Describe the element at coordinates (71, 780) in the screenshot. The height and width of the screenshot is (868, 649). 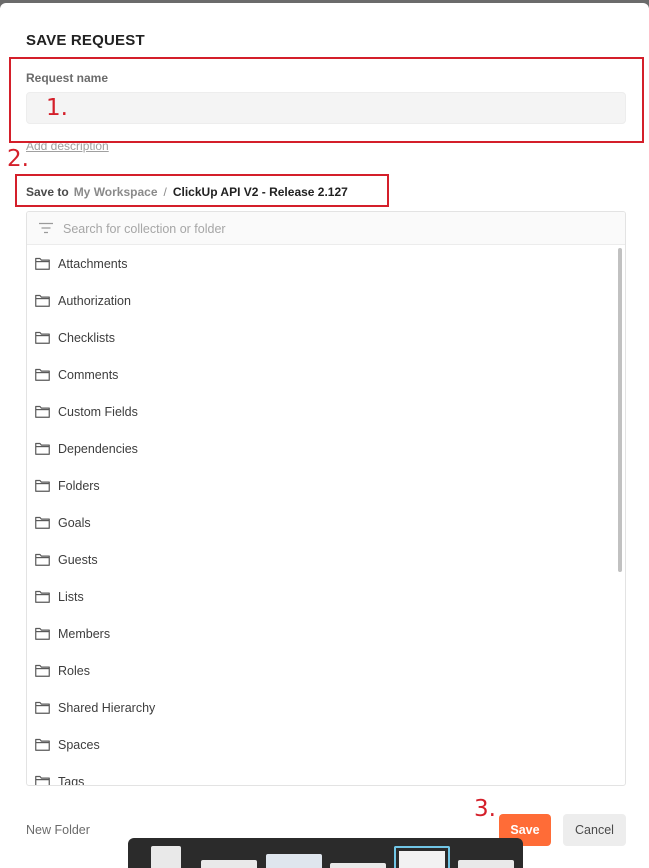
I see `folder-item-label: Tags` at that location.